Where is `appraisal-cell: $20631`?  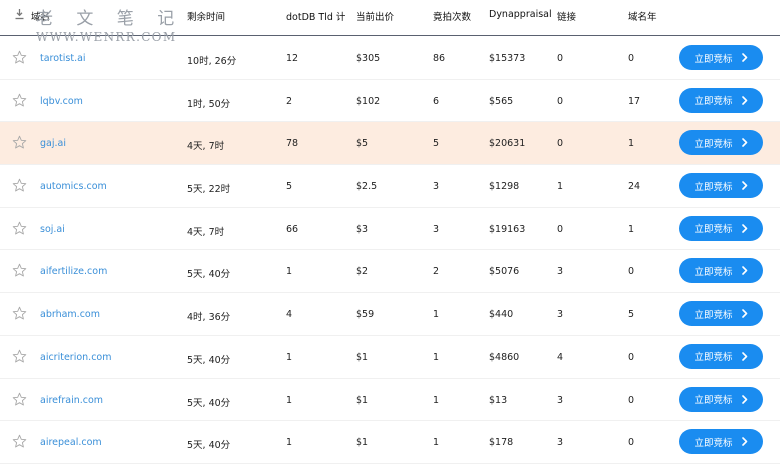
appraisal-cell: $20631 is located at coordinates (507, 144).